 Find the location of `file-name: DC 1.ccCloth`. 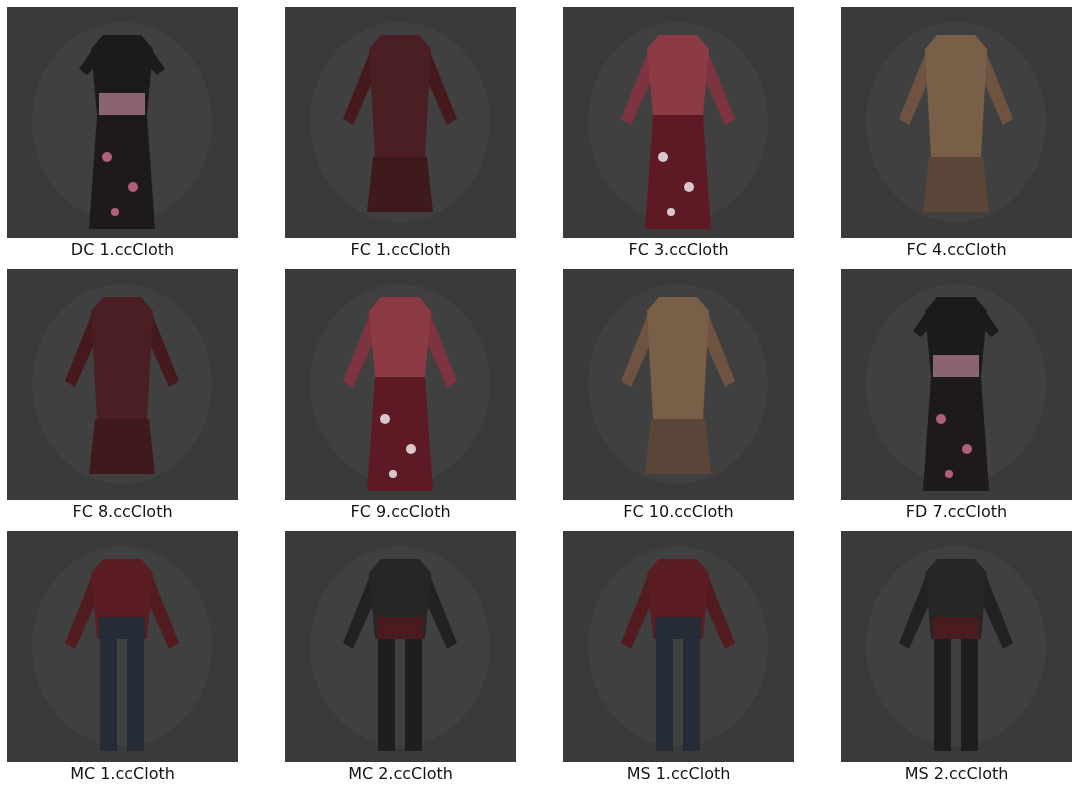

file-name: DC 1.ccCloth is located at coordinates (122, 249).